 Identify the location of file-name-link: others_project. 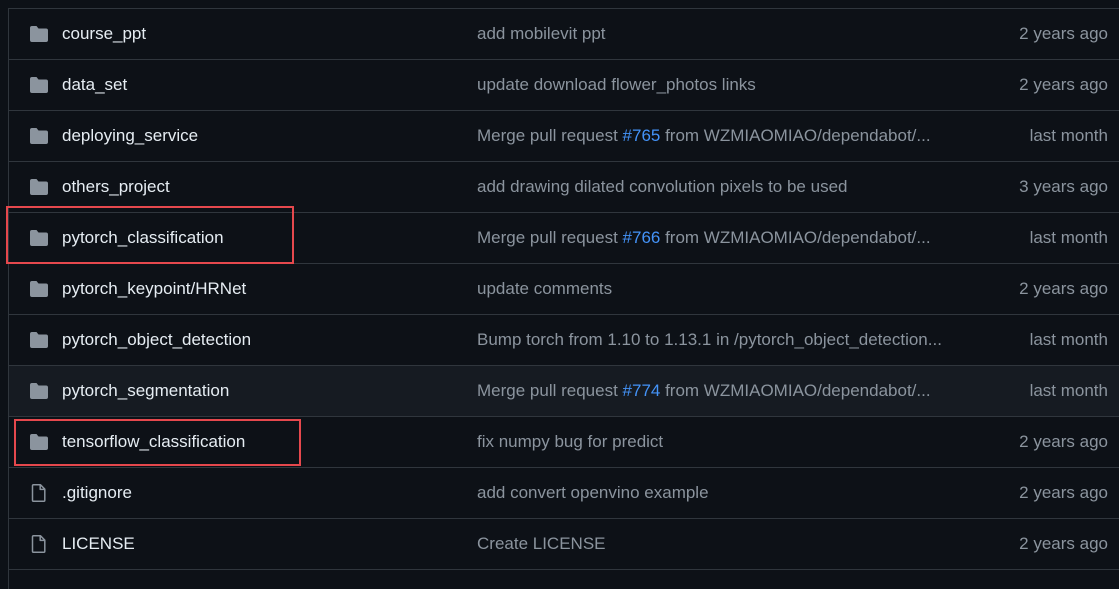
(116, 187).